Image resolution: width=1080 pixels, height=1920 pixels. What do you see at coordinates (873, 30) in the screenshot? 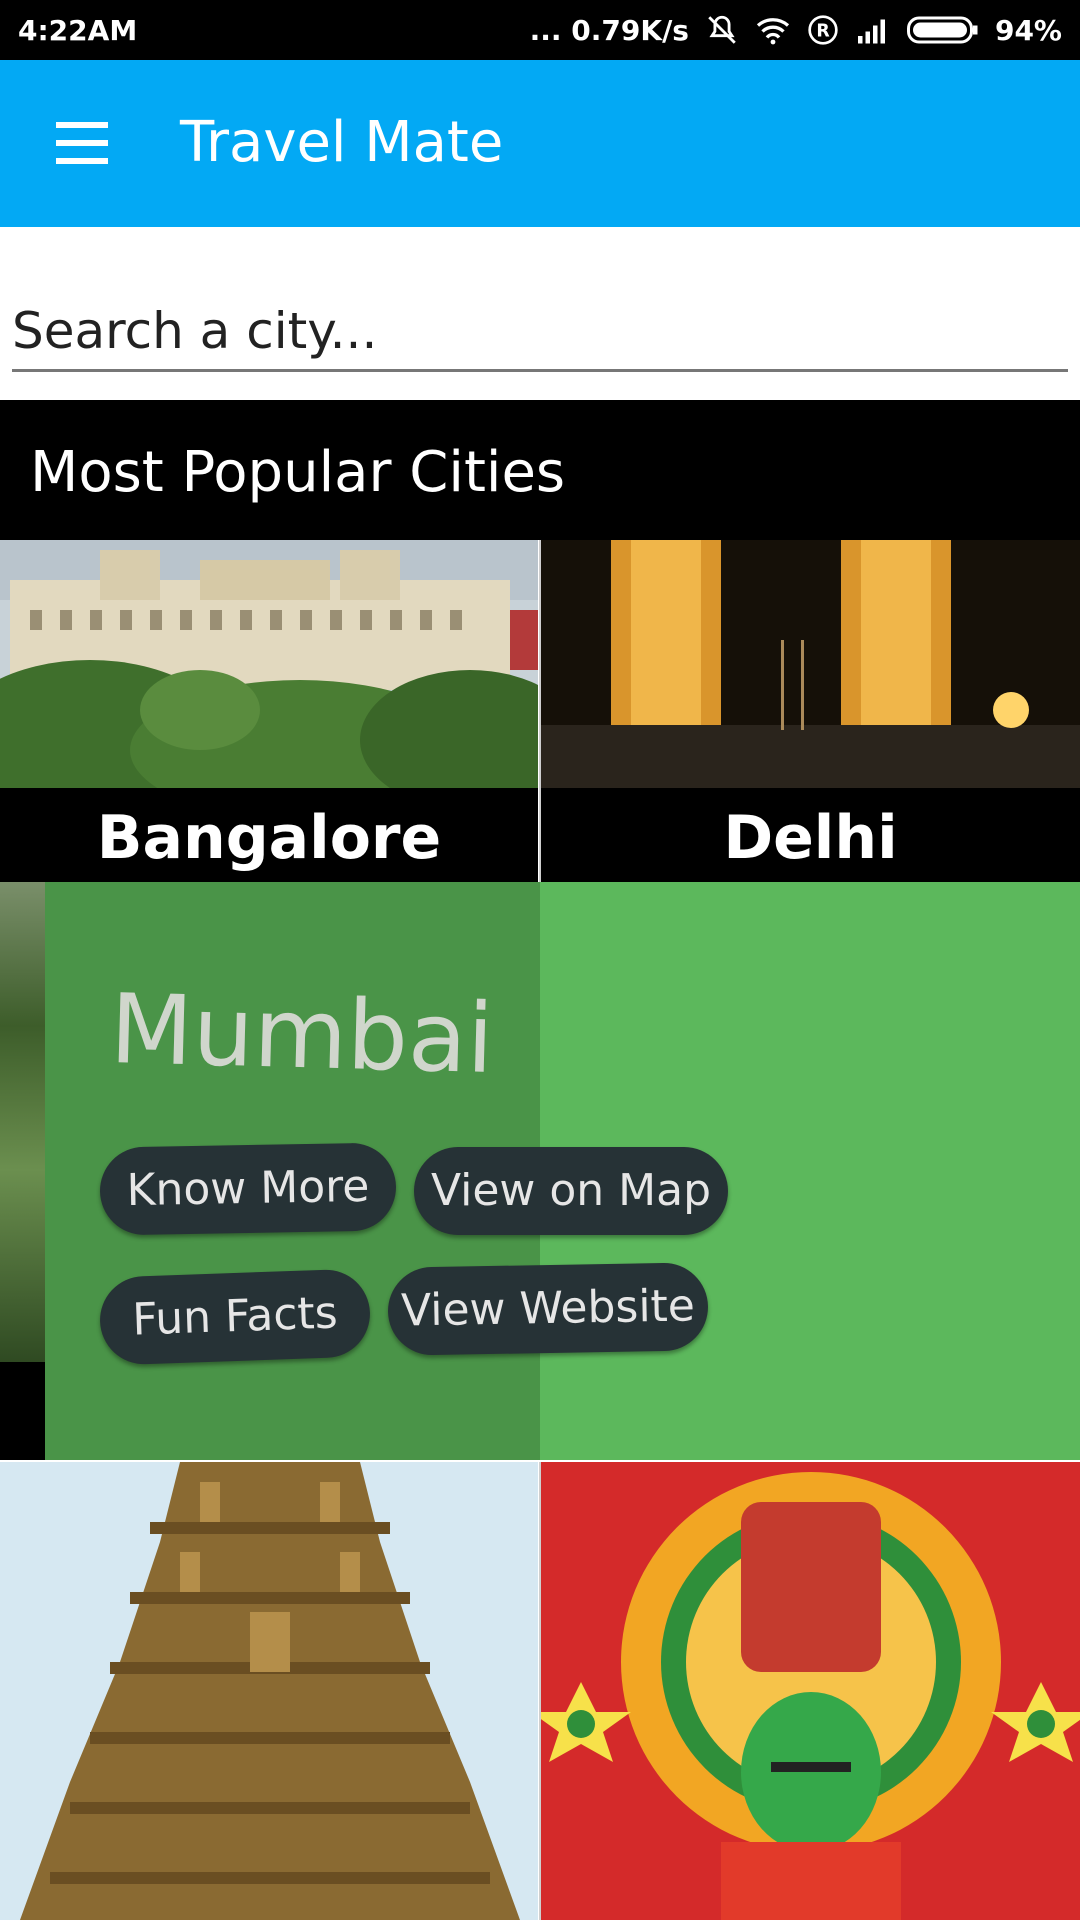
I see `signal-icon` at bounding box center [873, 30].